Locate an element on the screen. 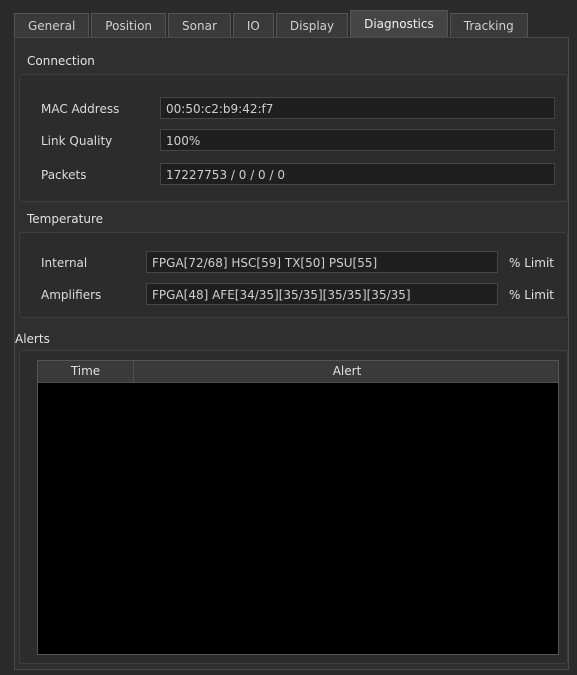 The width and height of the screenshot is (577, 675). alerts-table-header: Time Alert is located at coordinates (298, 372).